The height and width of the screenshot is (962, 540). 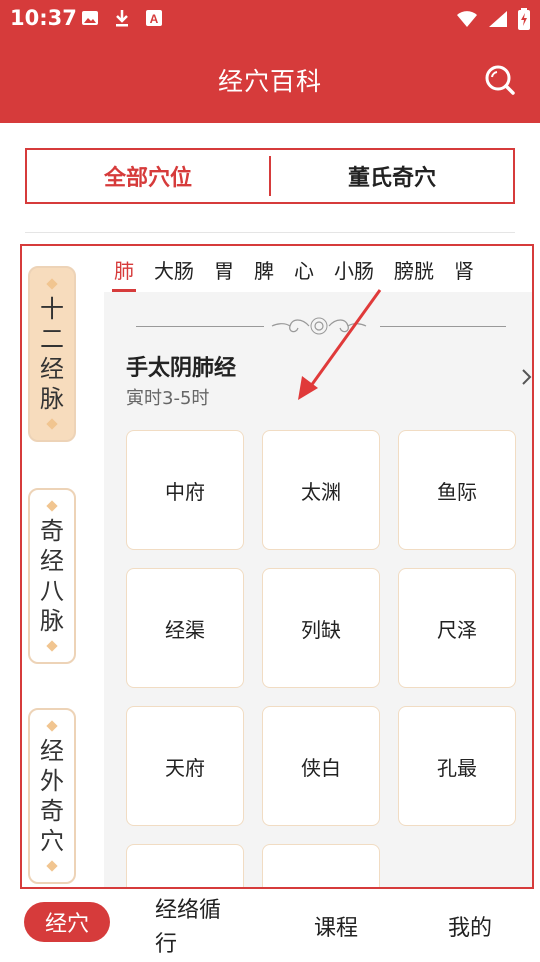 I want to click on tab-meridian-kidney: 肾, so click(x=464, y=269).